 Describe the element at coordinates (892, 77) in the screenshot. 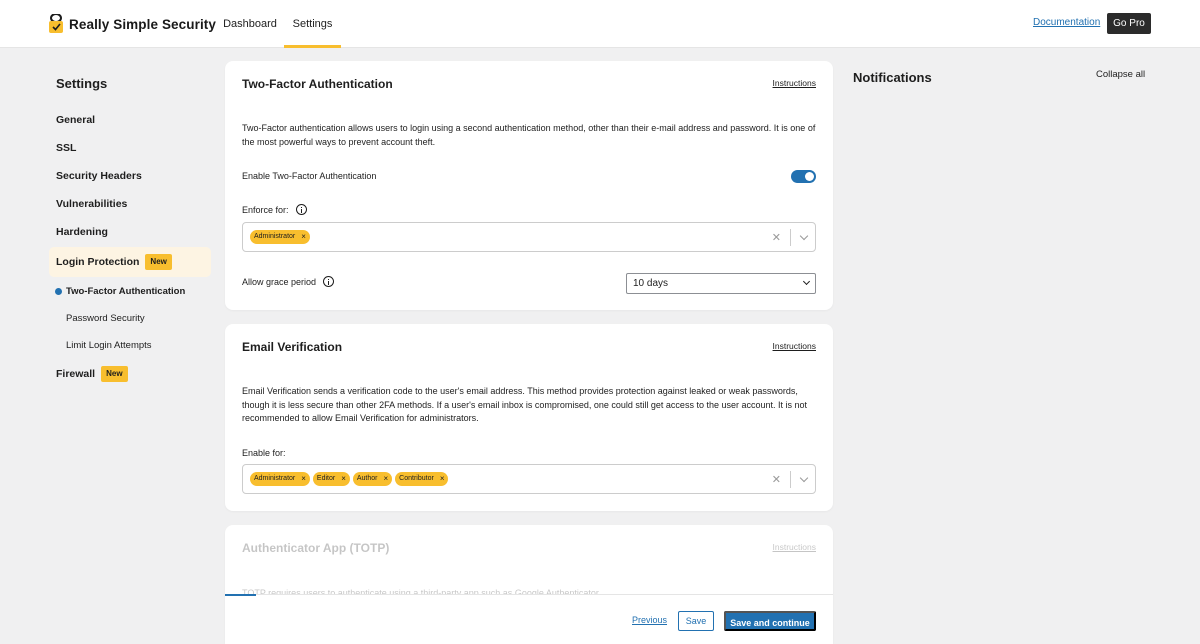

I see `notifications-title: Notifications` at that location.